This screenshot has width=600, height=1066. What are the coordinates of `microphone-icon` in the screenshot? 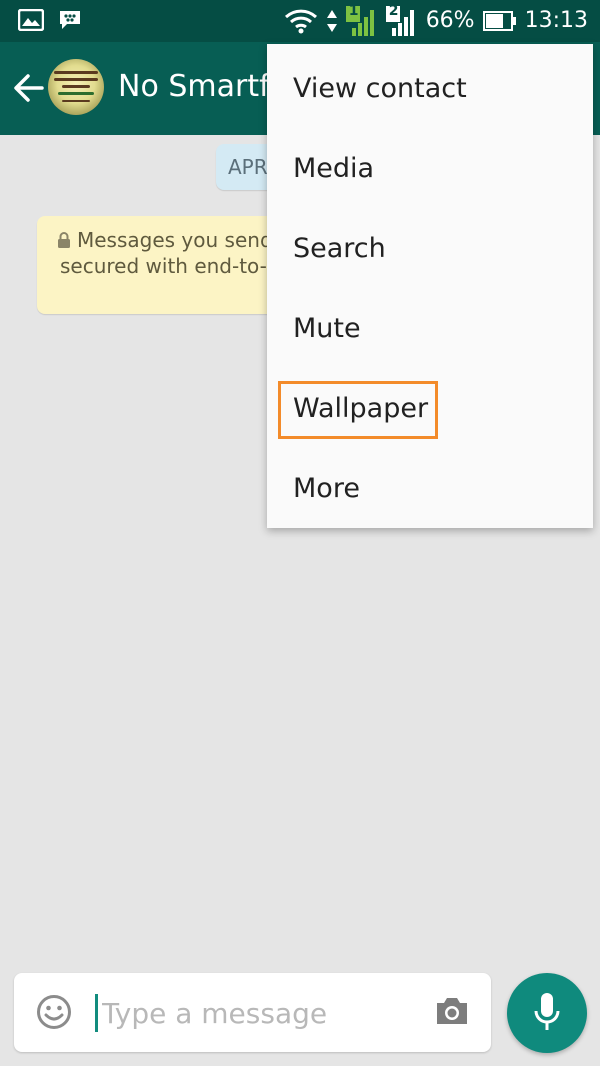 It's located at (547, 1011).